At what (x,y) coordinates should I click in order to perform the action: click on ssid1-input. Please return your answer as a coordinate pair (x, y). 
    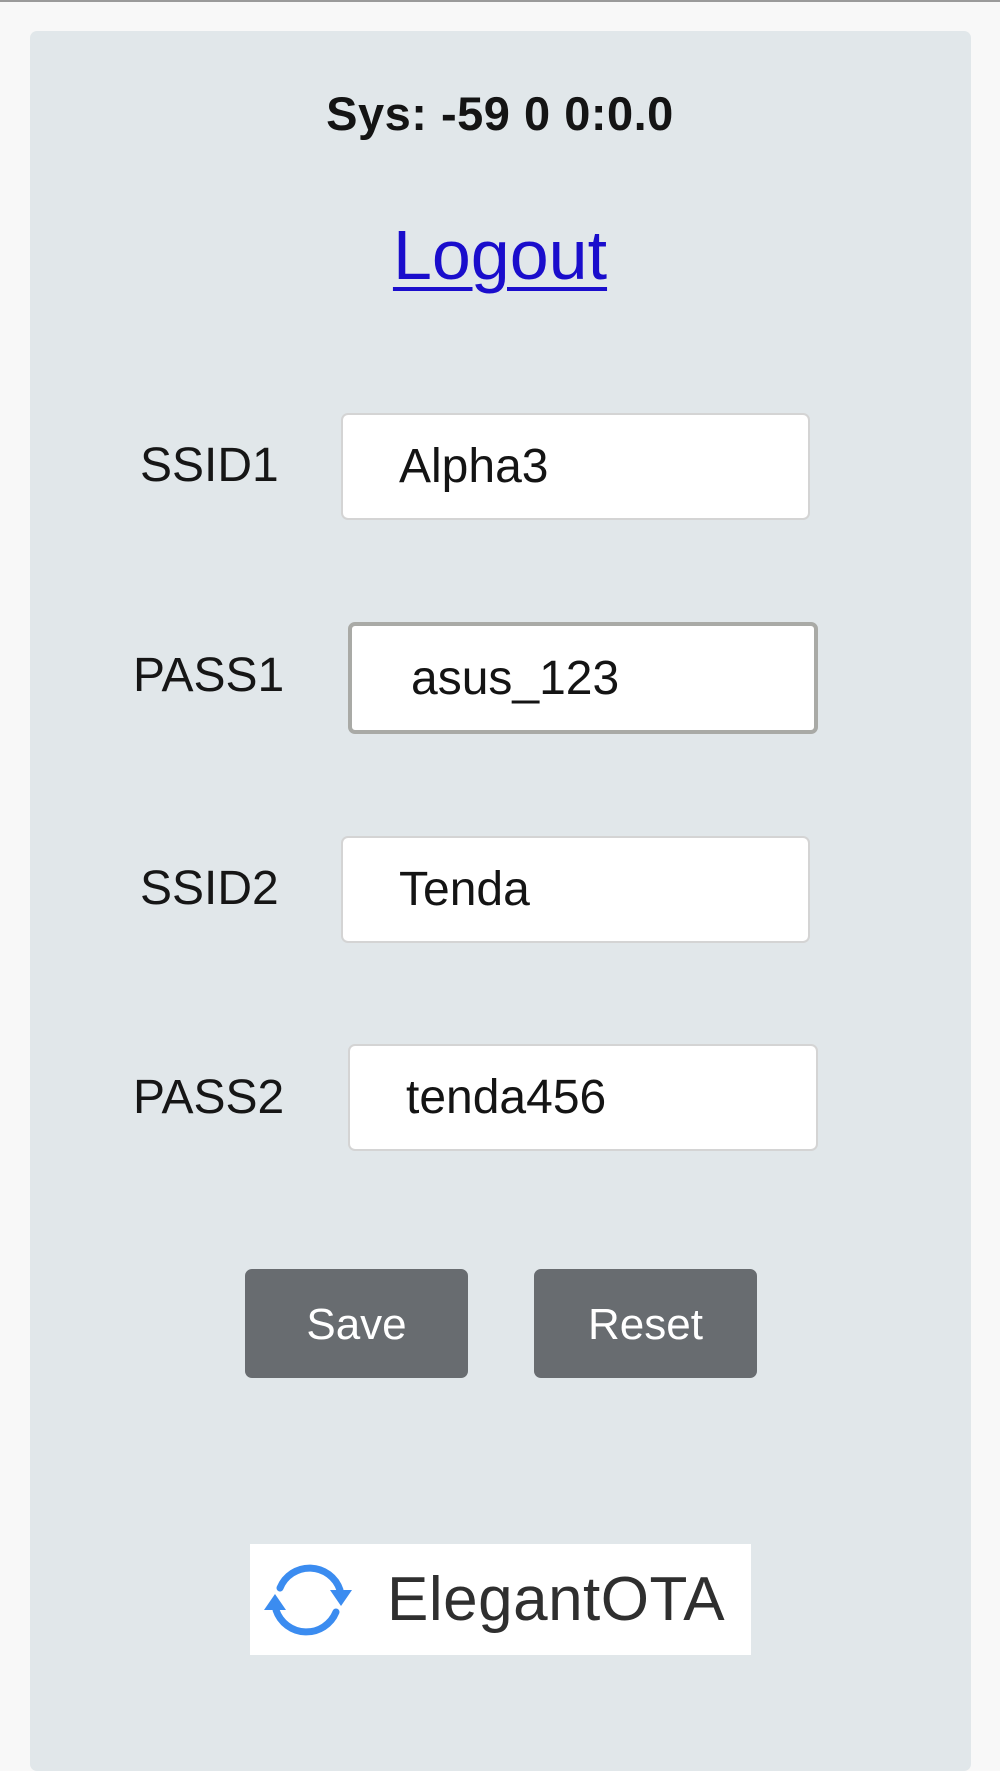
    Looking at the image, I should click on (575, 466).